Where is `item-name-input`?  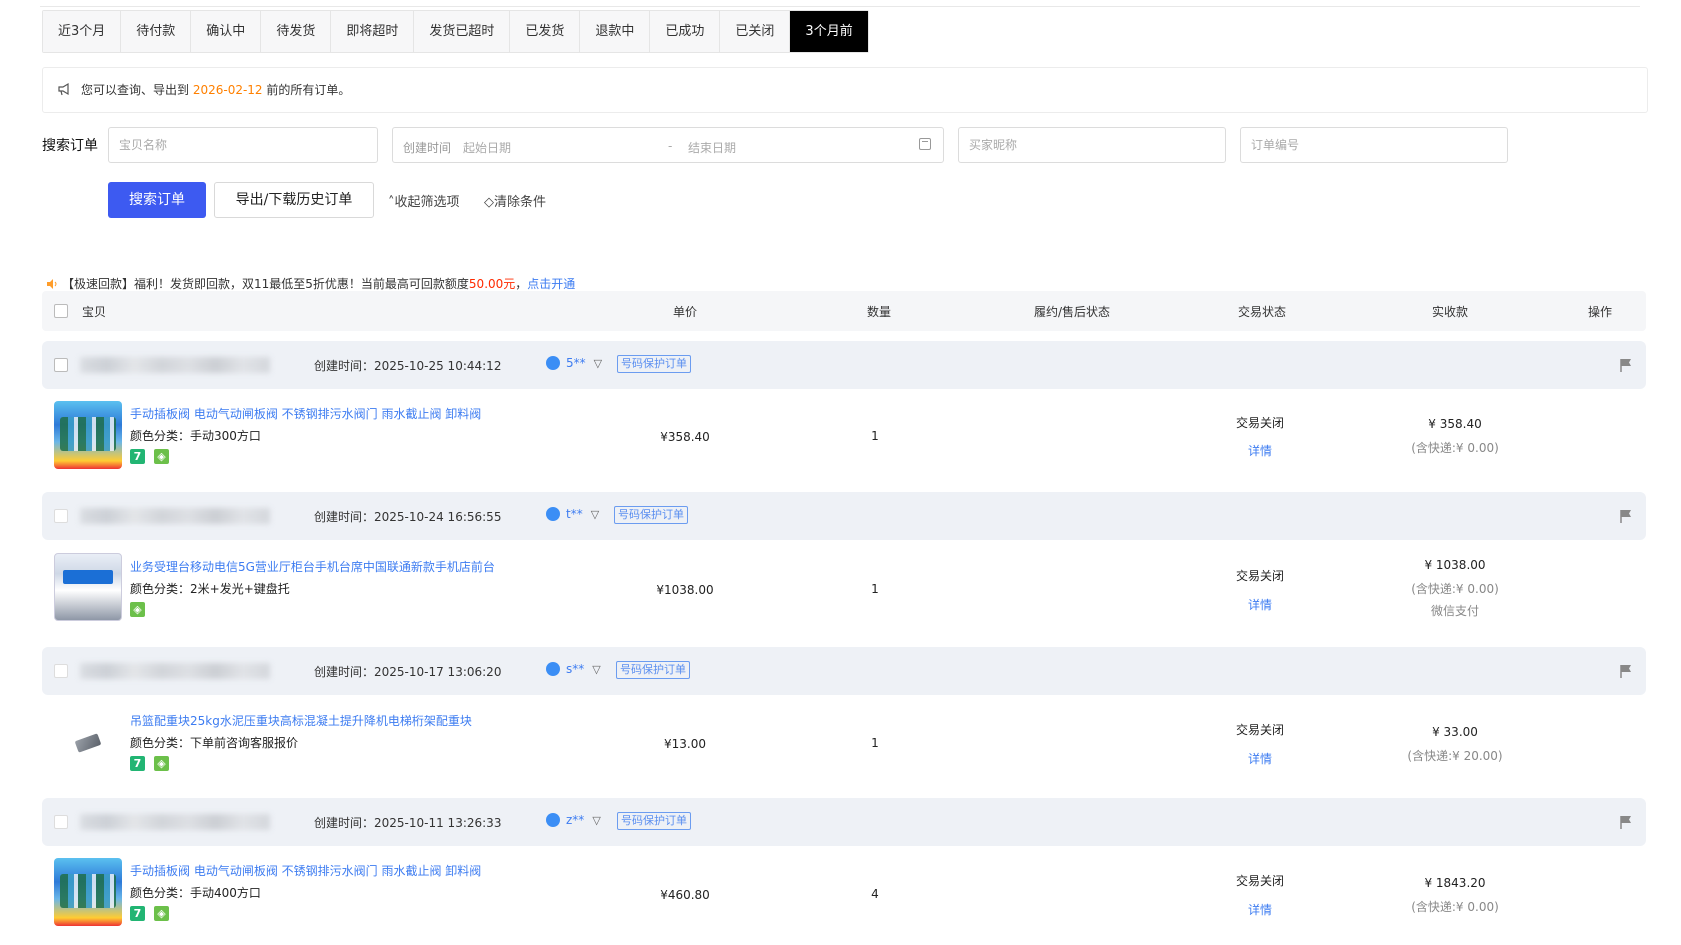 item-name-input is located at coordinates (243, 145).